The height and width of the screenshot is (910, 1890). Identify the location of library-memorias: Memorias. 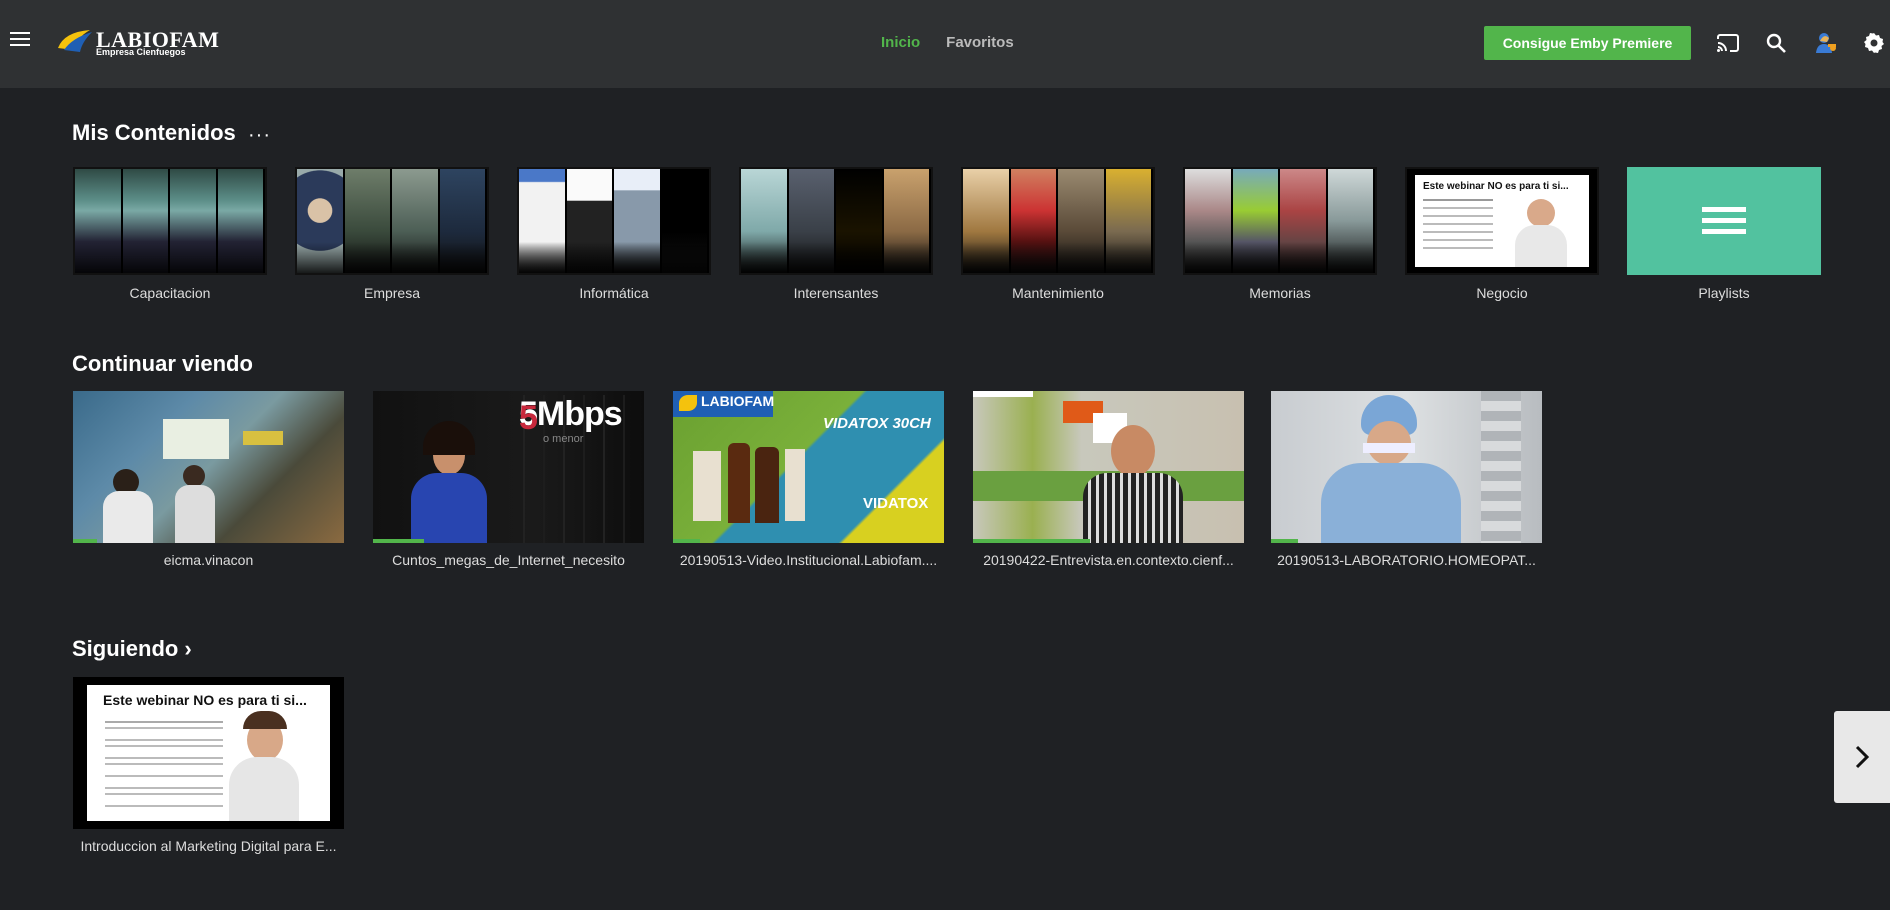
(1280, 234).